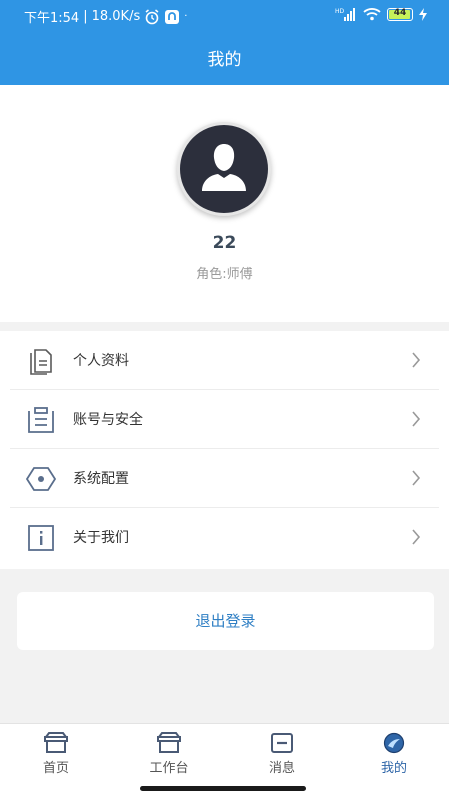 The height and width of the screenshot is (799, 449). What do you see at coordinates (169, 742) in the screenshot?
I see `workbench-icon` at bounding box center [169, 742].